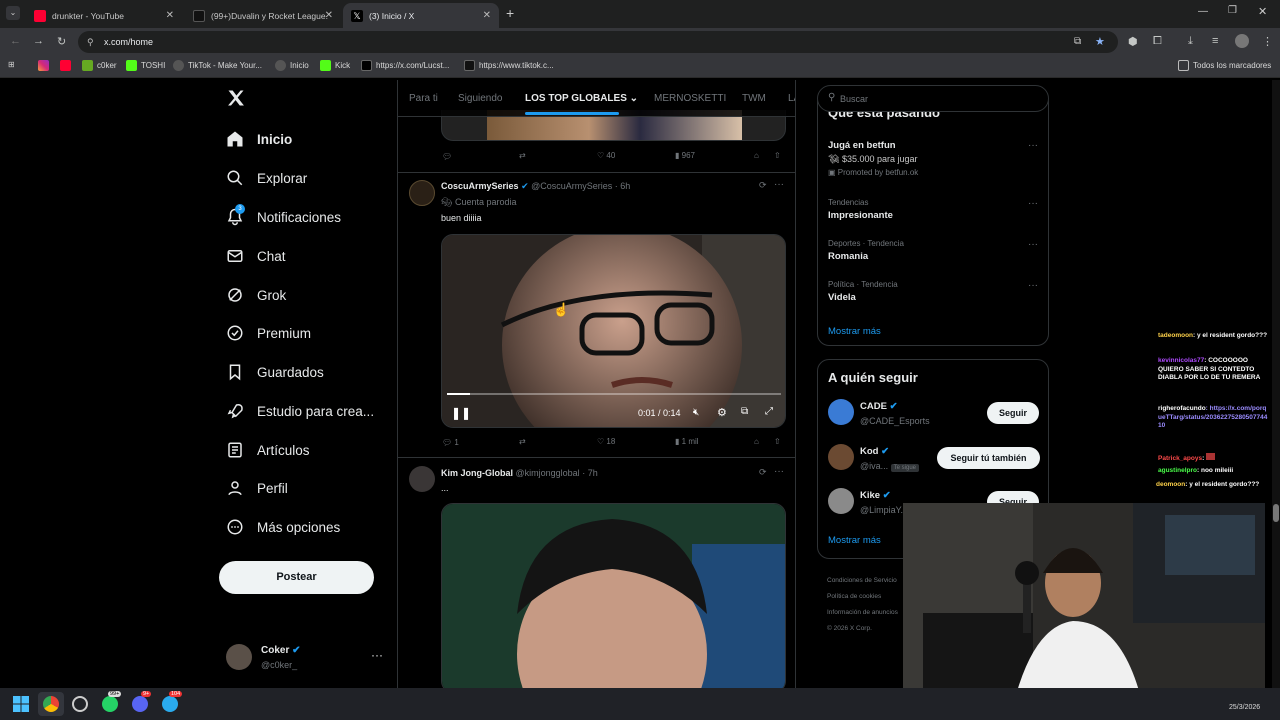 Image resolution: width=1280 pixels, height=720 pixels. I want to click on trend-item: Política · Tendencia Videla ···, so click(935, 291).